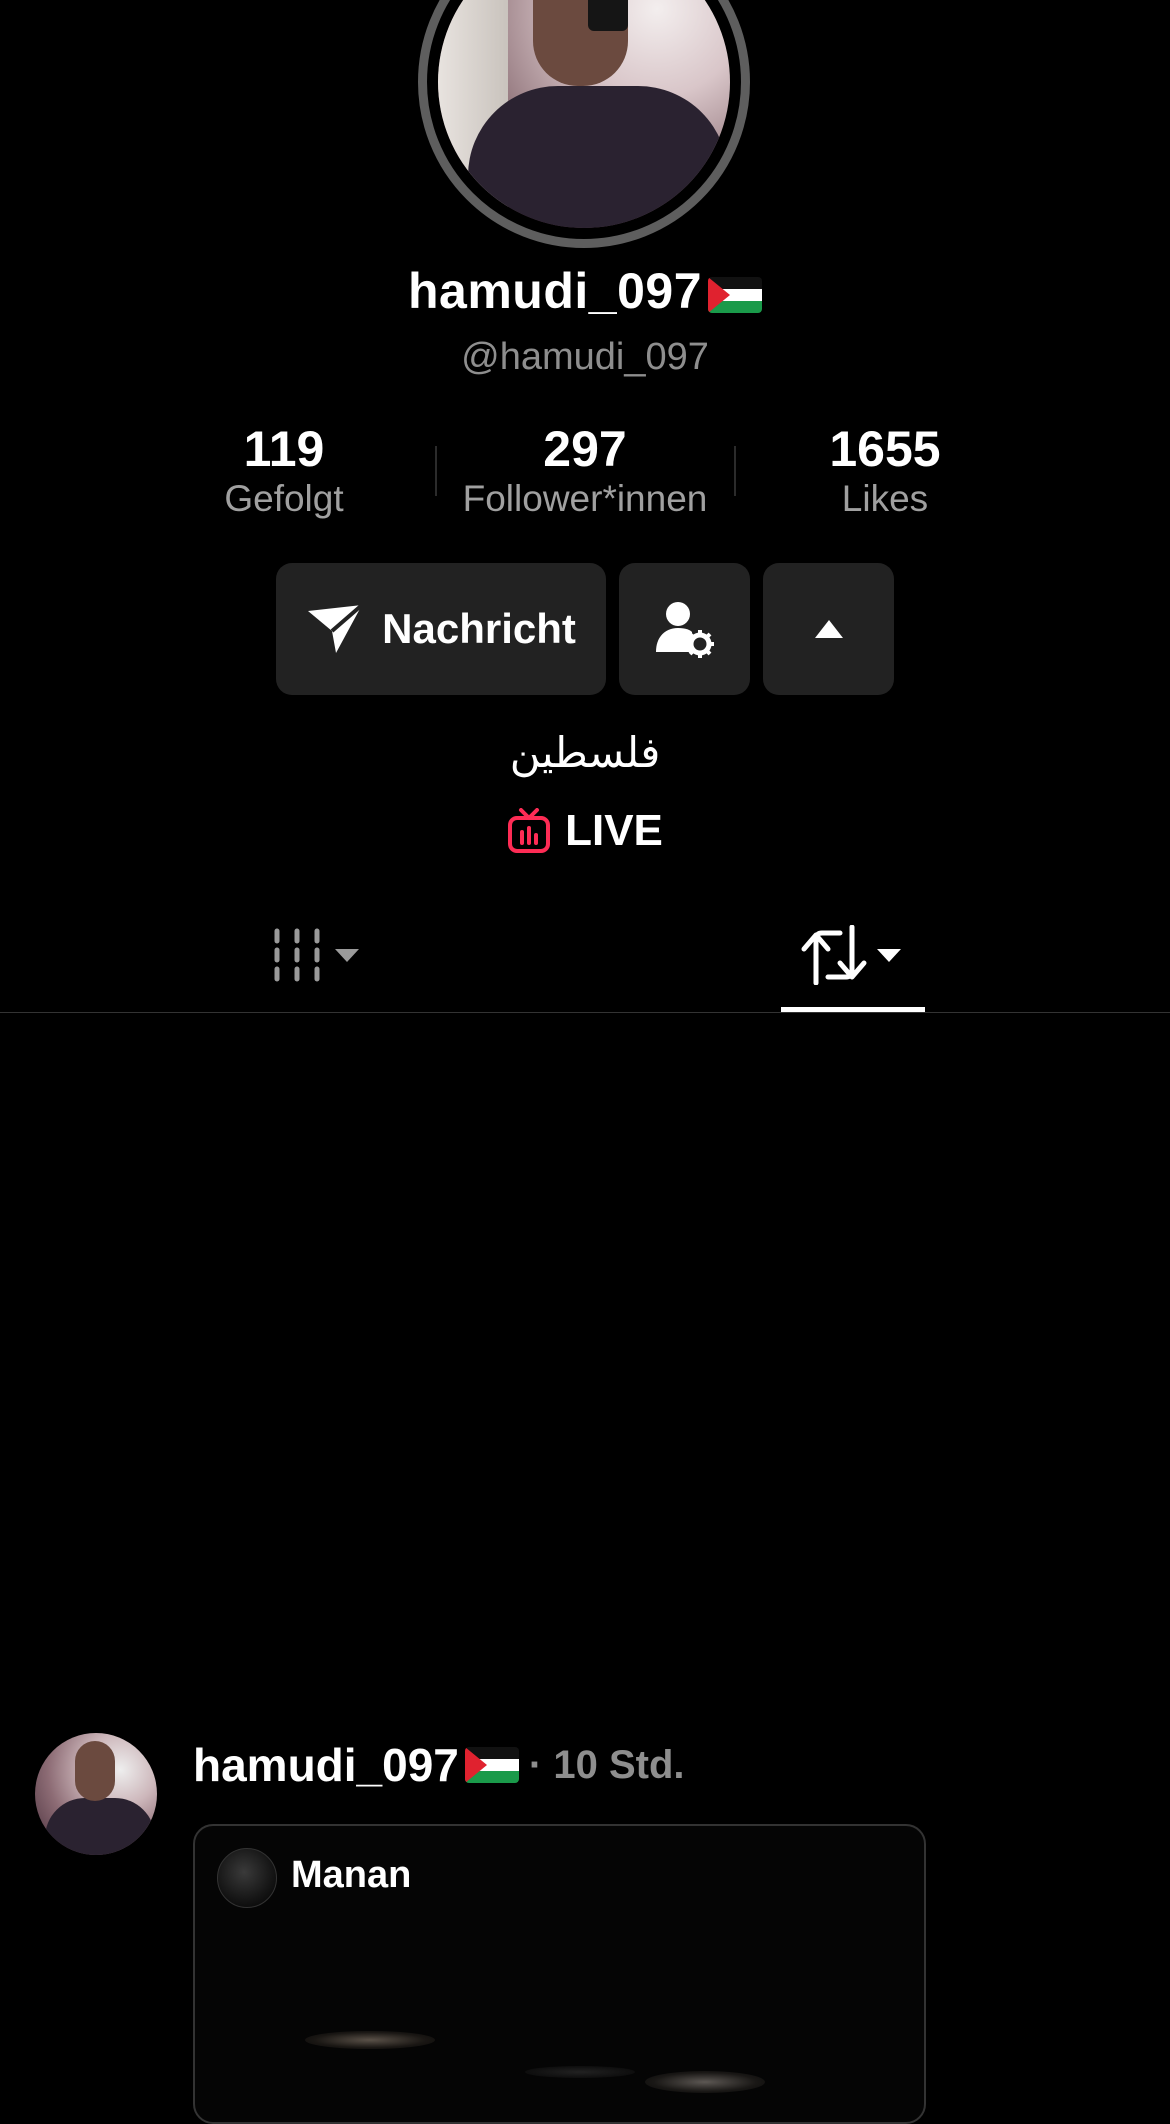  What do you see at coordinates (606, 1764) in the screenshot?
I see `post-timestamp: · 10 Std.` at bounding box center [606, 1764].